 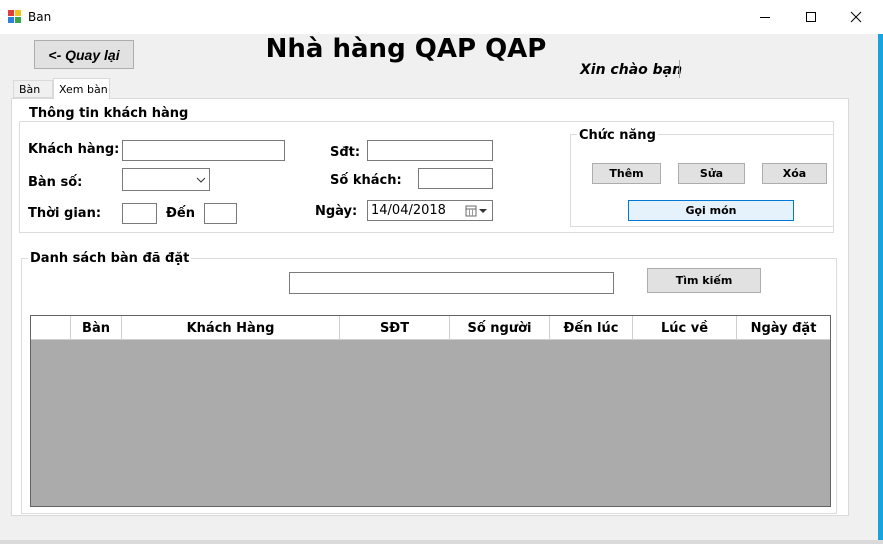 I want to click on guests-input, so click(x=455, y=178).